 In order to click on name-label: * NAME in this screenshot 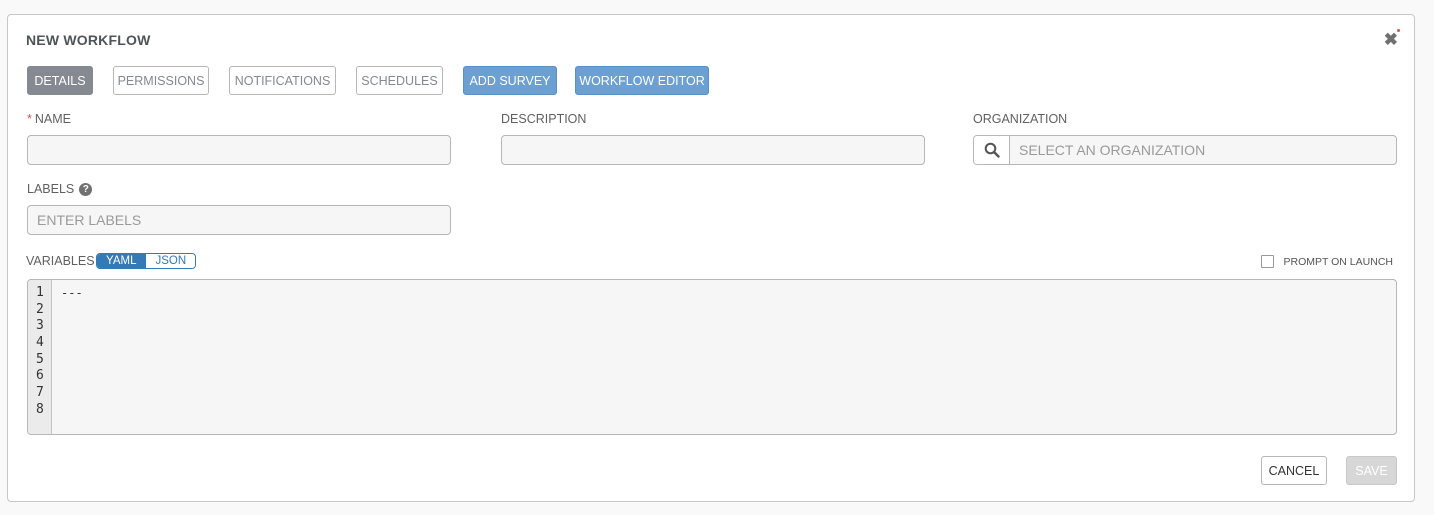, I will do `click(49, 119)`.